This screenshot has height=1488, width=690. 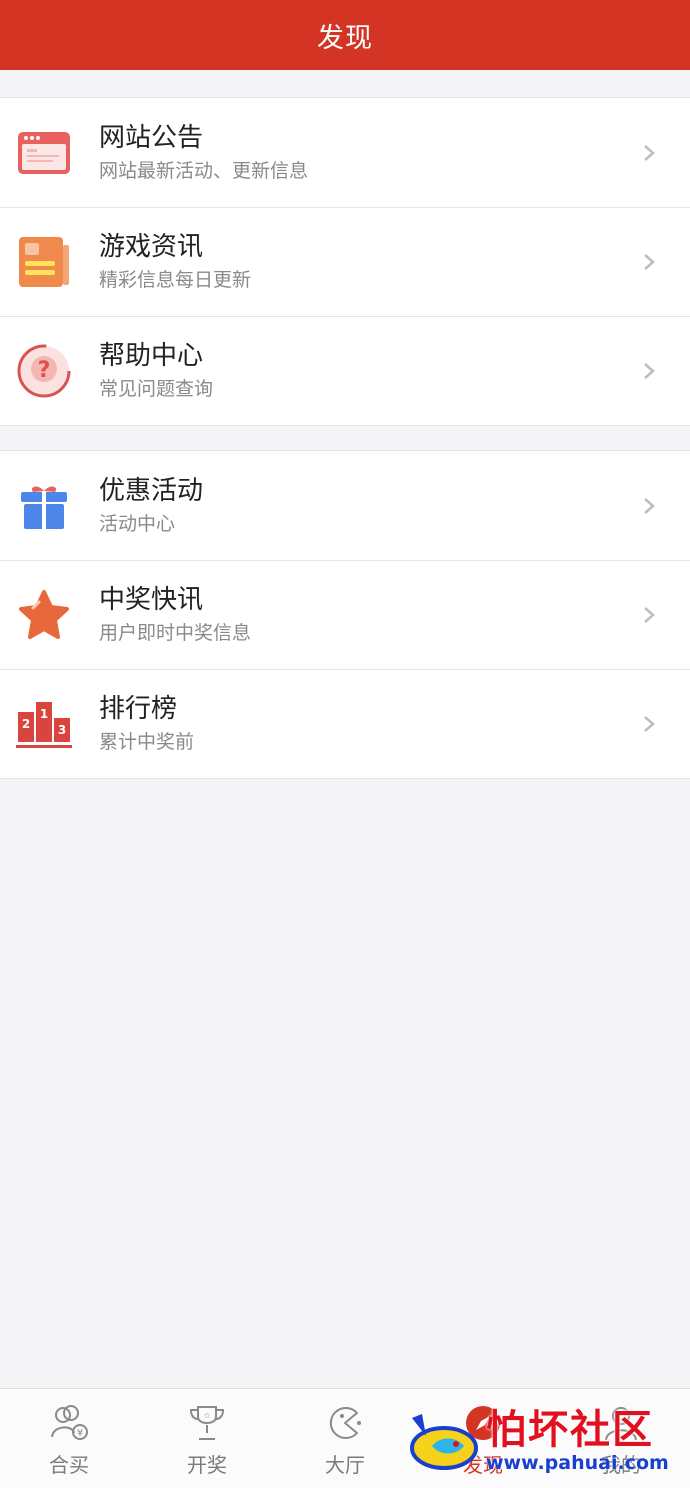 I want to click on menu-item-label: 网站公告, so click(x=151, y=137).